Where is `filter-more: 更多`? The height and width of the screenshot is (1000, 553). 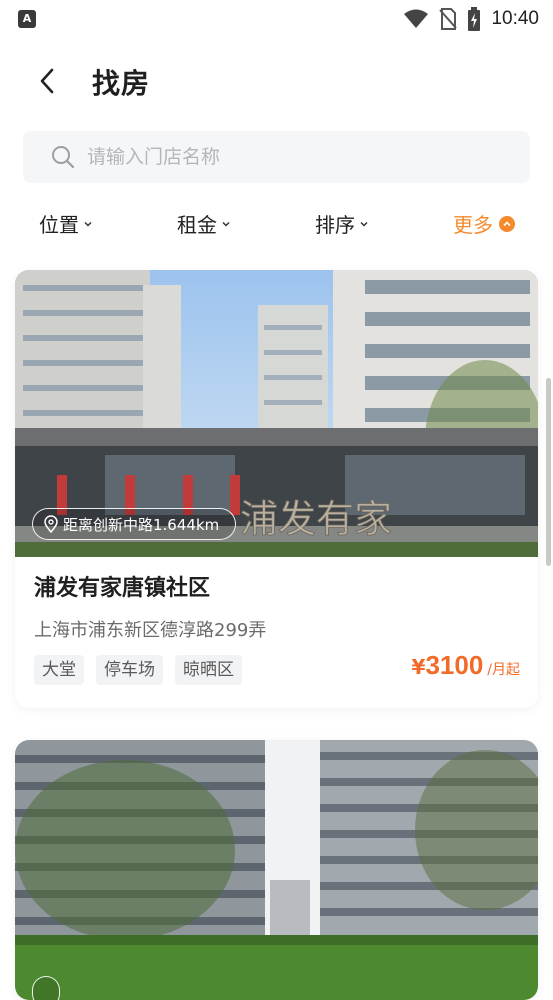
filter-more: 更多 is located at coordinates (484, 223).